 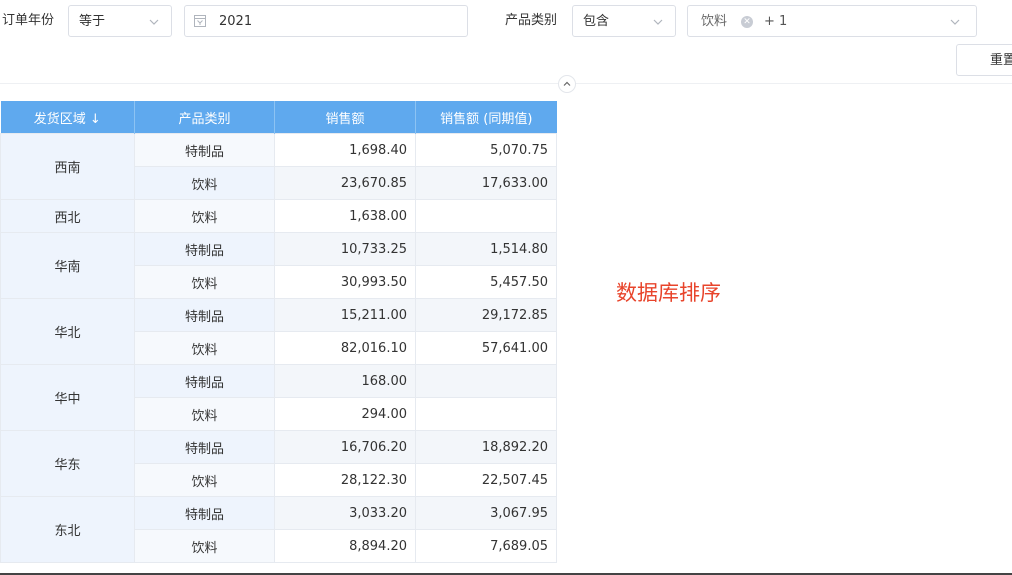 I want to click on filter-divider, so click(x=506, y=83).